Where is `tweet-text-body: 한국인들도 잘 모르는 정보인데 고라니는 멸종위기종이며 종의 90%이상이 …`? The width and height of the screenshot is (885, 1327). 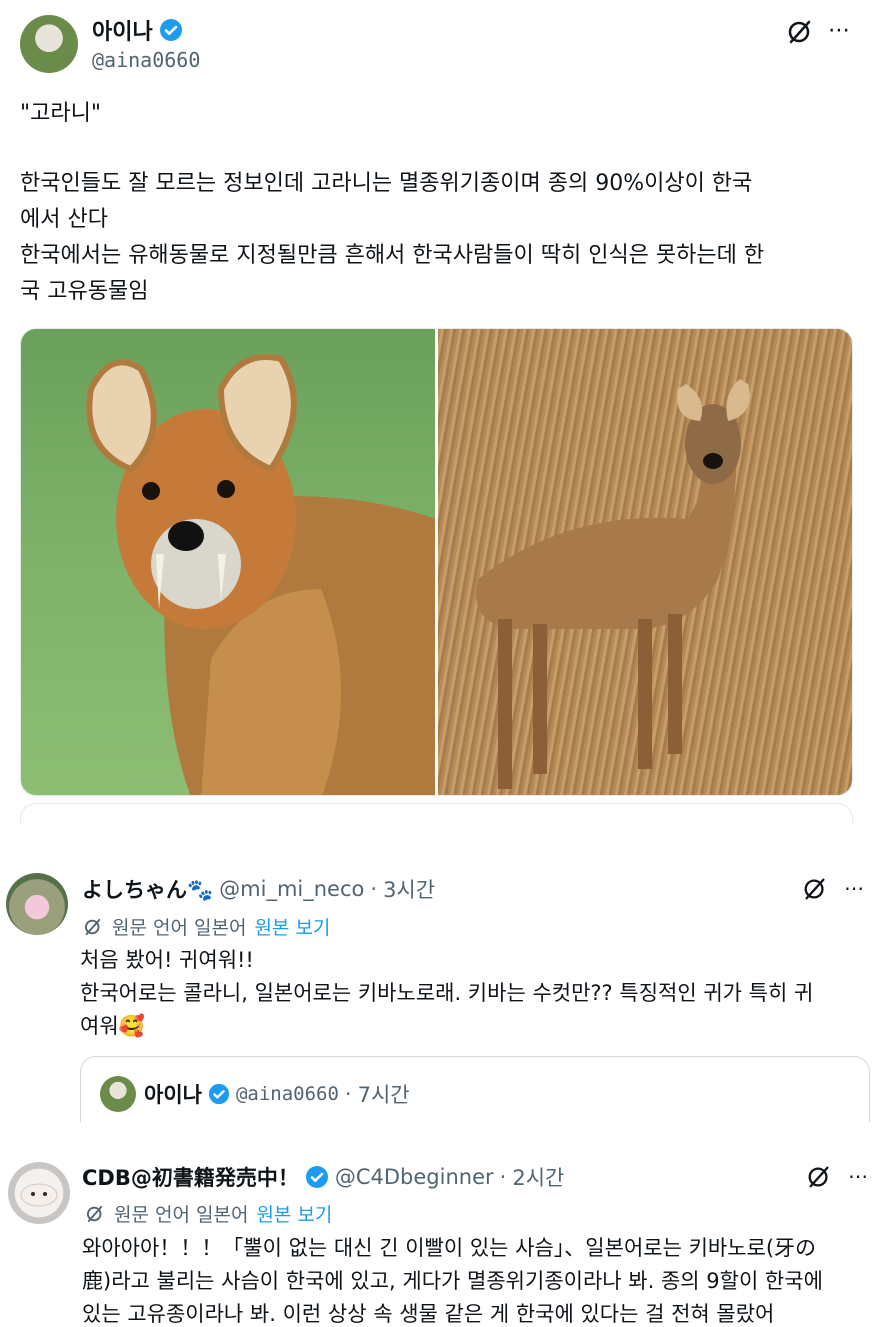 tweet-text-body: 한국인들도 잘 모르는 정보인데 고라니는 멸종위기종이며 종의 90%이상이 … is located at coordinates (392, 237).